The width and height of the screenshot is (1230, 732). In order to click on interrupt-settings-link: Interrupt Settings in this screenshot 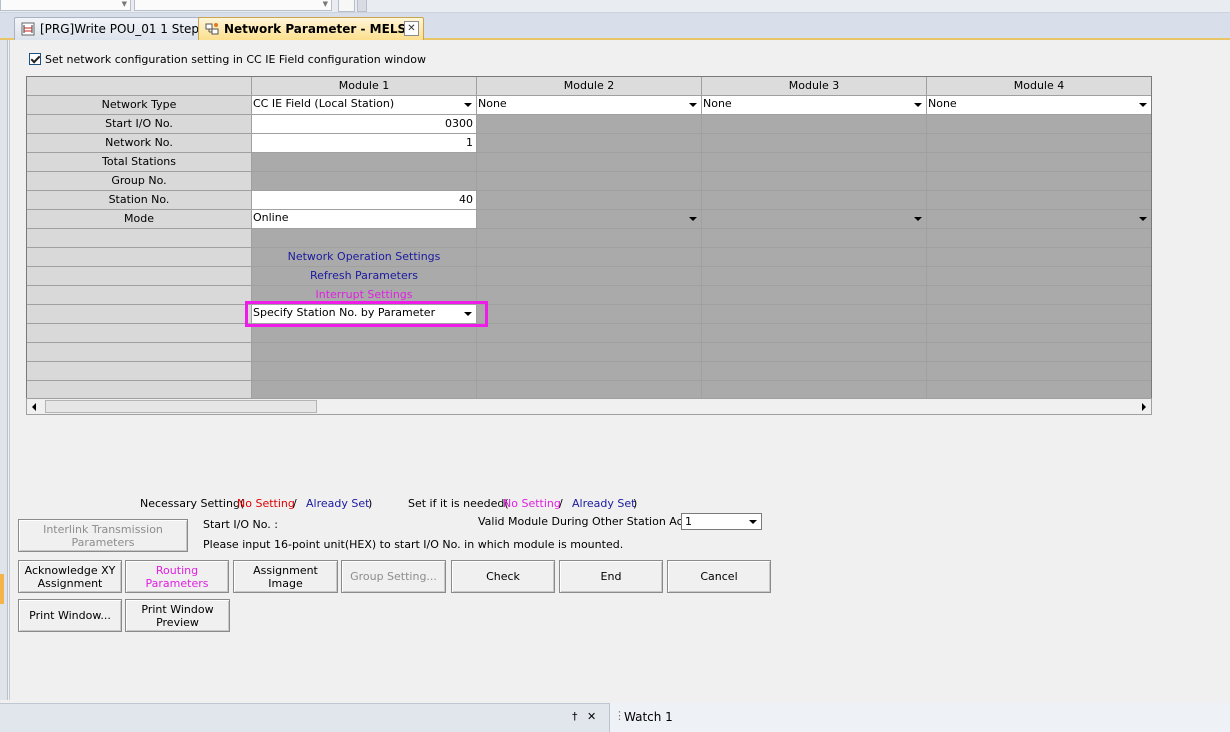, I will do `click(364, 295)`.